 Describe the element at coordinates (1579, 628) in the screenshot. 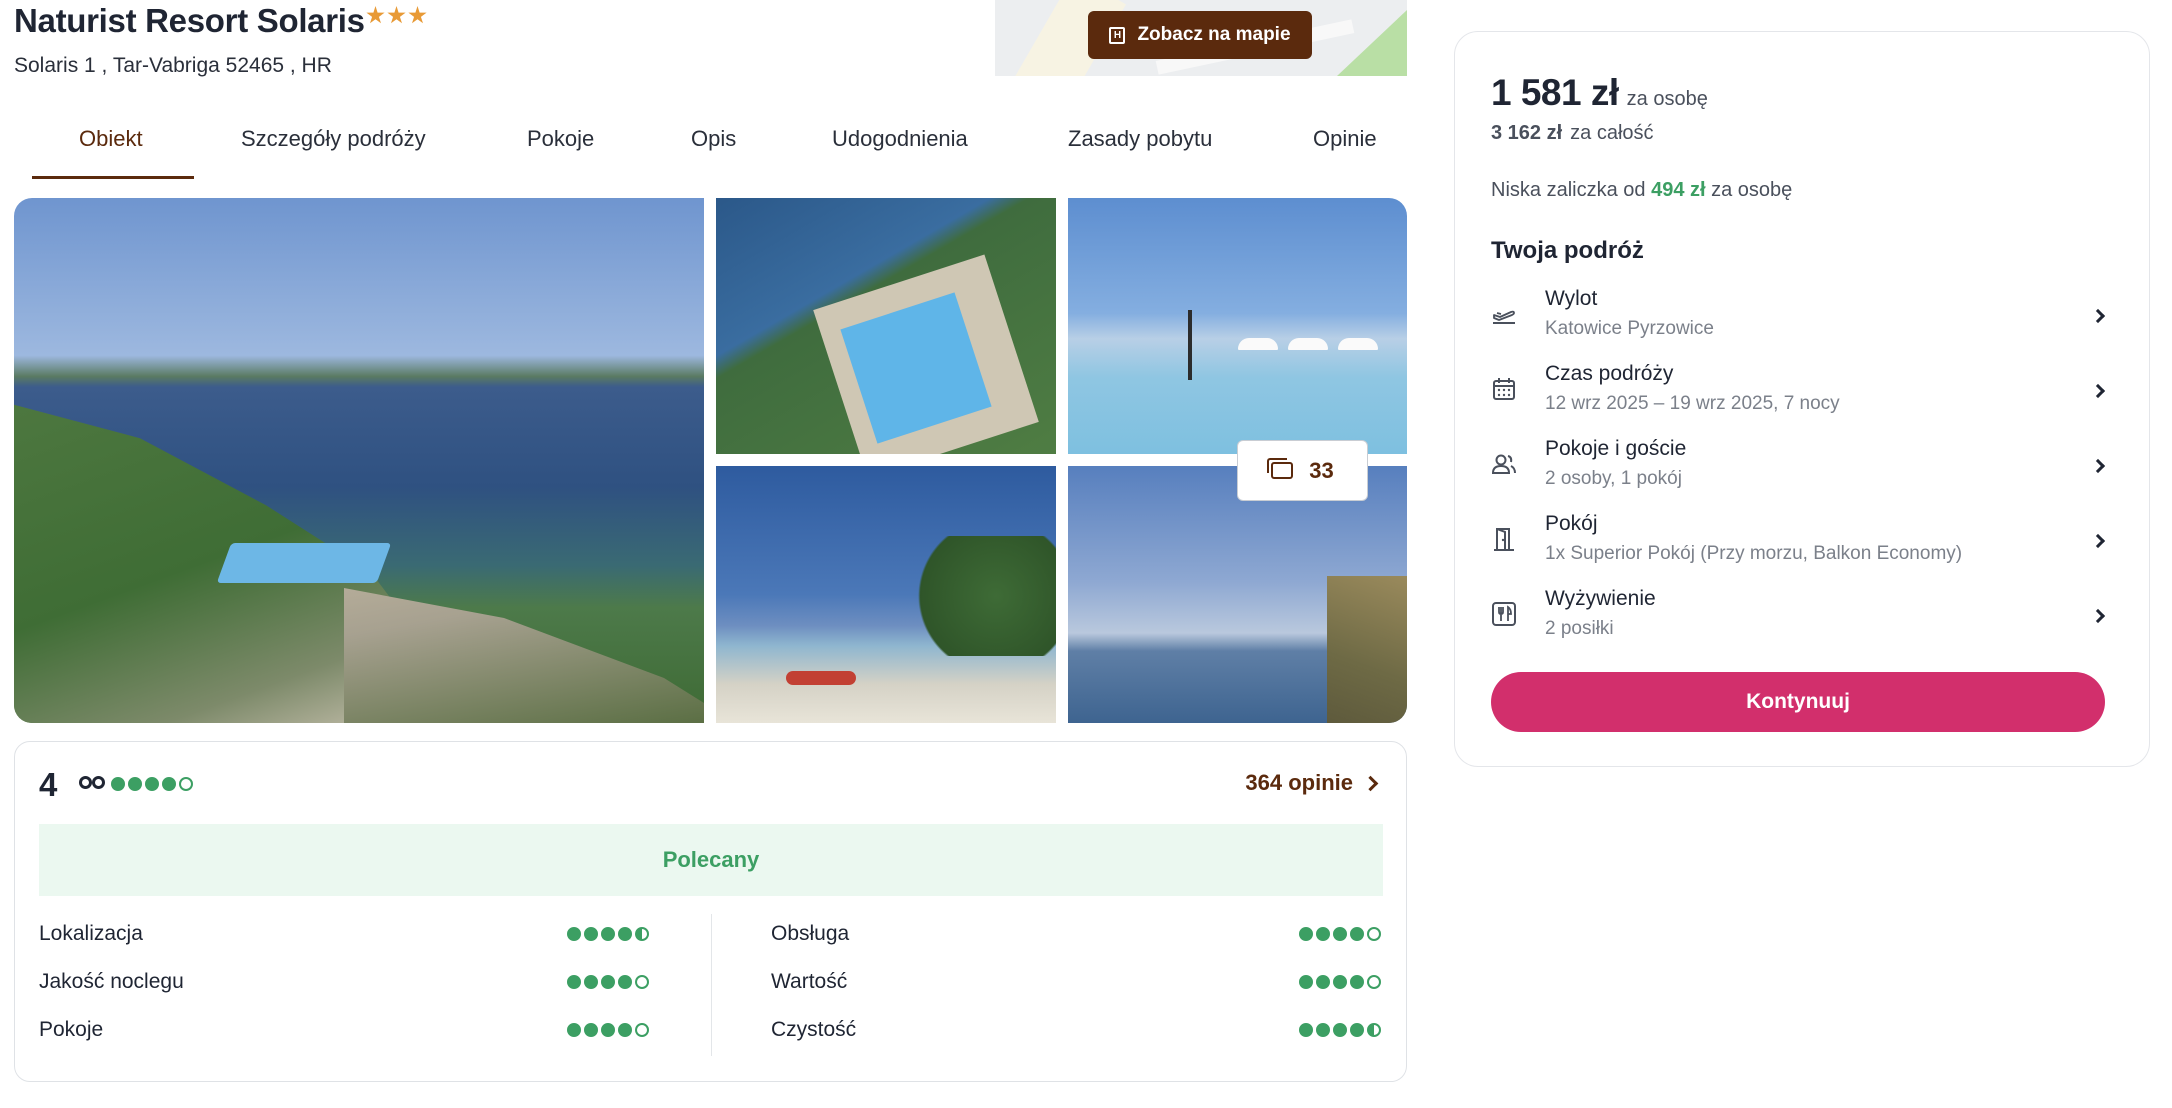

I see `trip-item-value: 2 posiłki` at that location.